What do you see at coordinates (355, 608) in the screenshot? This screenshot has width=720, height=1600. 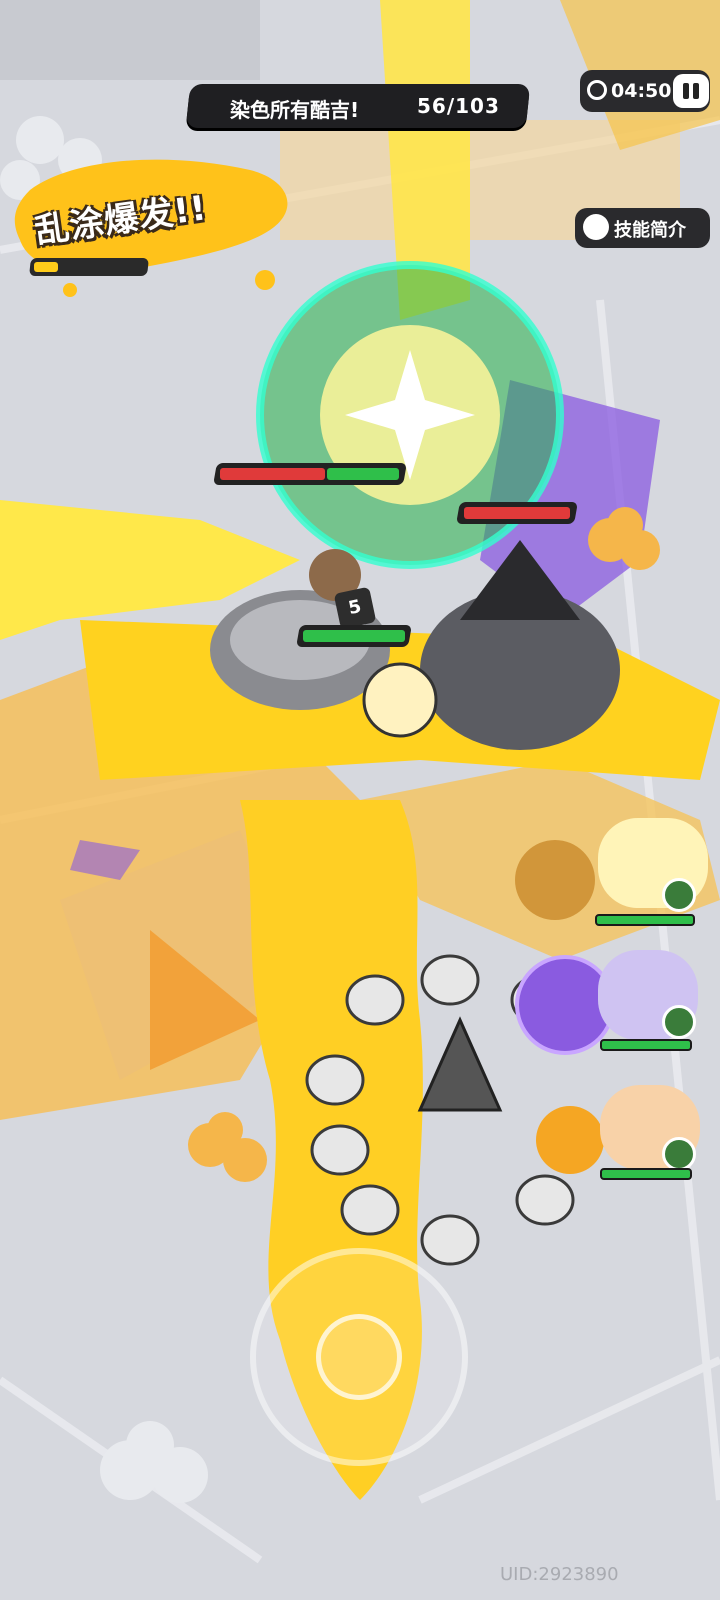 I see `player-level-badge: 5` at bounding box center [355, 608].